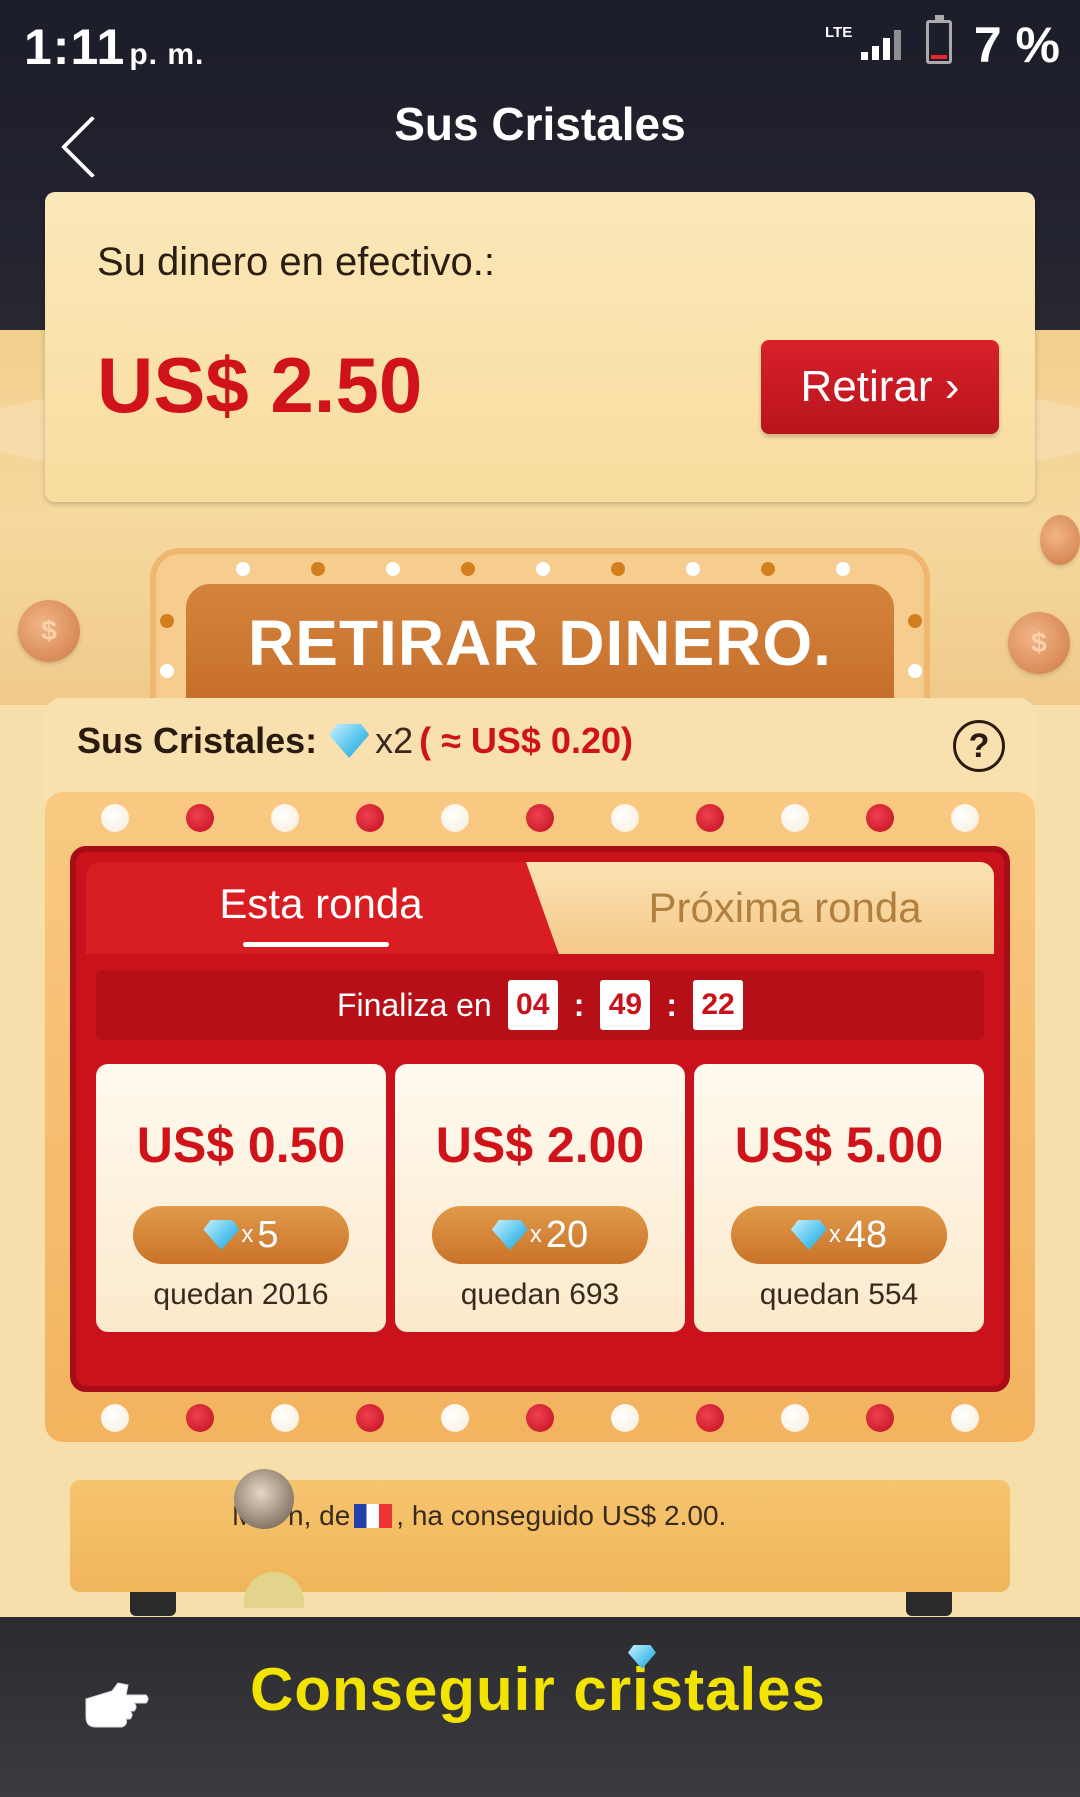  What do you see at coordinates (241, 1145) in the screenshot?
I see `offer-amount: US$ 0.50` at bounding box center [241, 1145].